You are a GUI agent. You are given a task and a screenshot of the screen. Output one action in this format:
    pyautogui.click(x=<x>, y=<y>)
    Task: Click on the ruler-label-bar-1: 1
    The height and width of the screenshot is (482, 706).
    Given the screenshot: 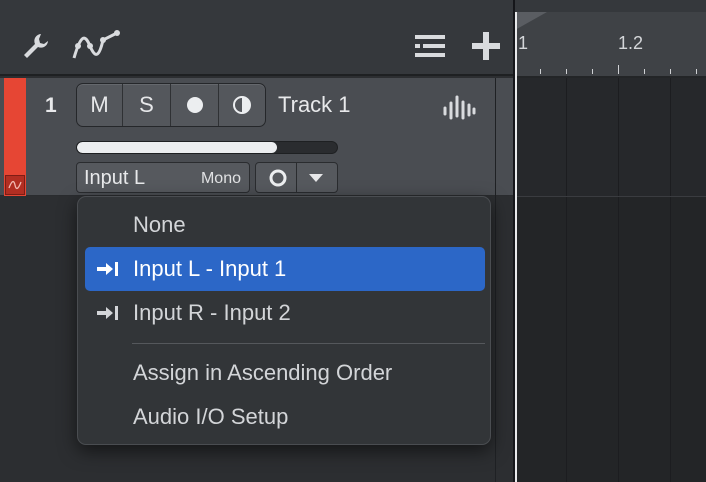 What is the action you would take?
    pyautogui.click(x=523, y=43)
    